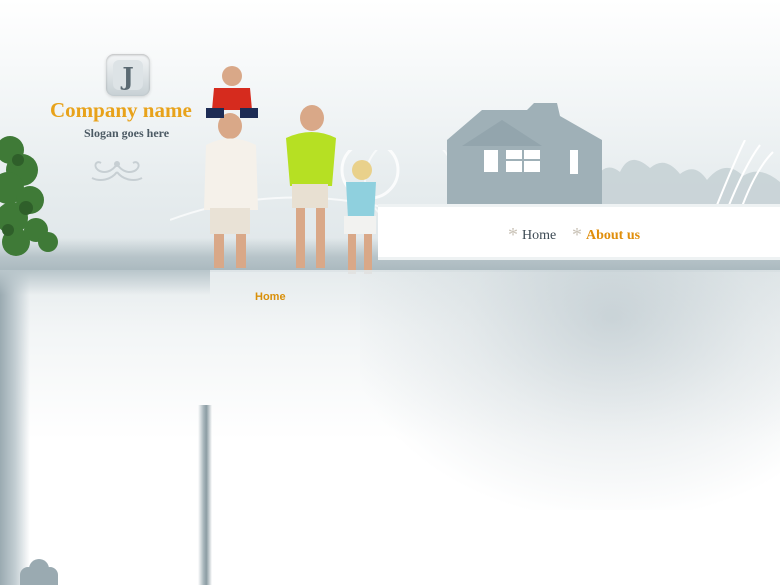 The image size is (780, 585). What do you see at coordinates (15, 427) in the screenshot?
I see `left-grunge-band` at bounding box center [15, 427].